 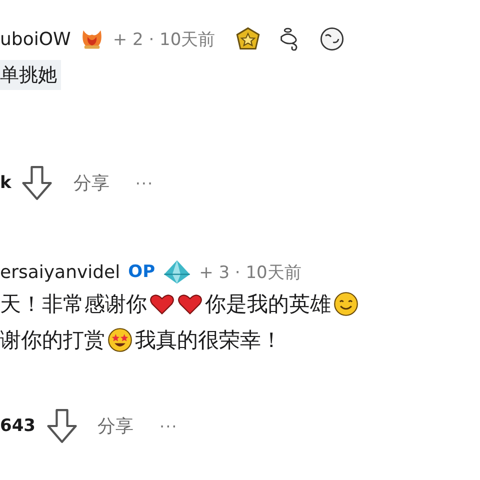 I want to click on username: ersaiyanvidel, so click(x=60, y=272).